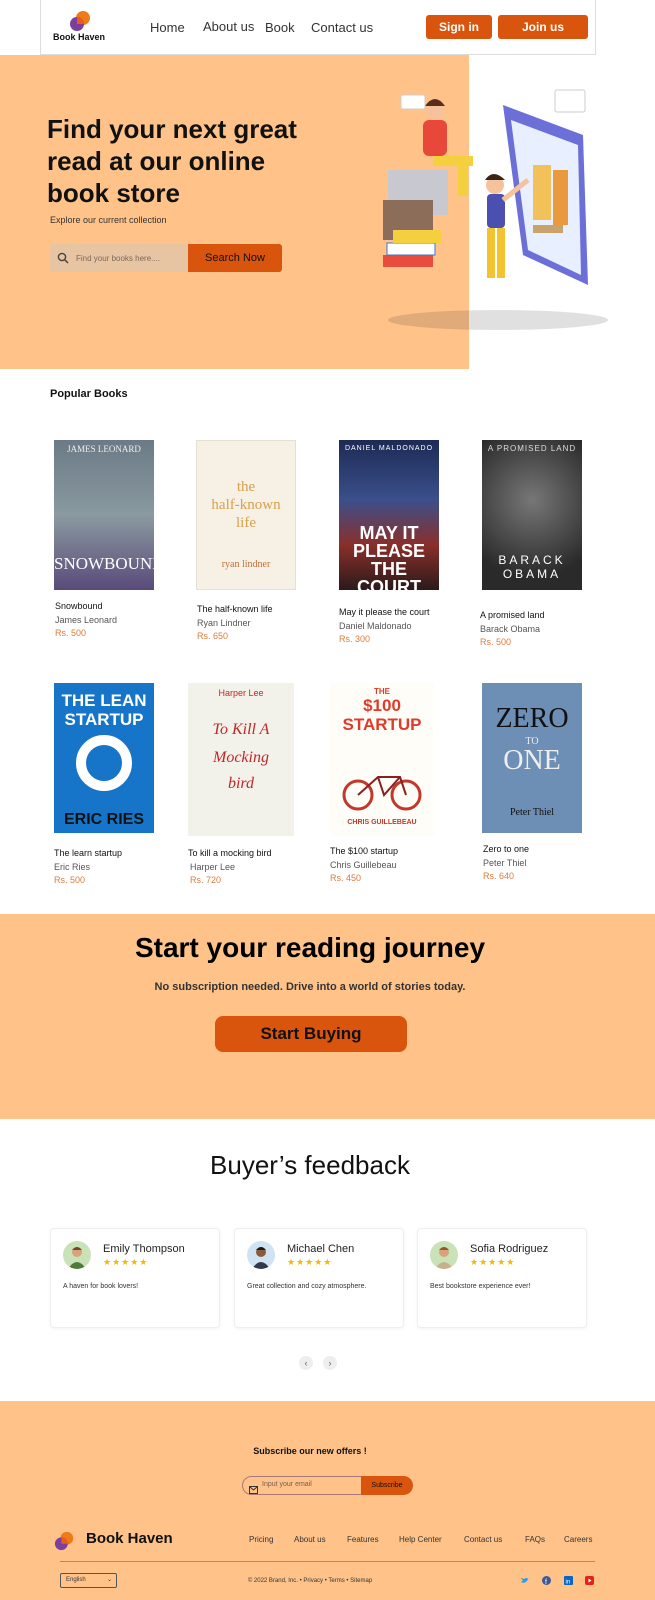  I want to click on nav-about-link: About us, so click(228, 26).